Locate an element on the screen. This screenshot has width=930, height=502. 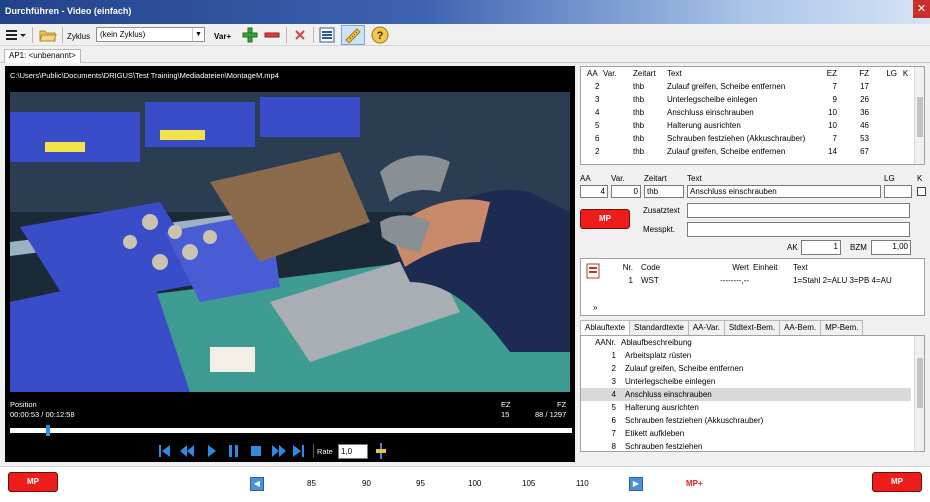
list-icon is located at coordinates (327, 35).